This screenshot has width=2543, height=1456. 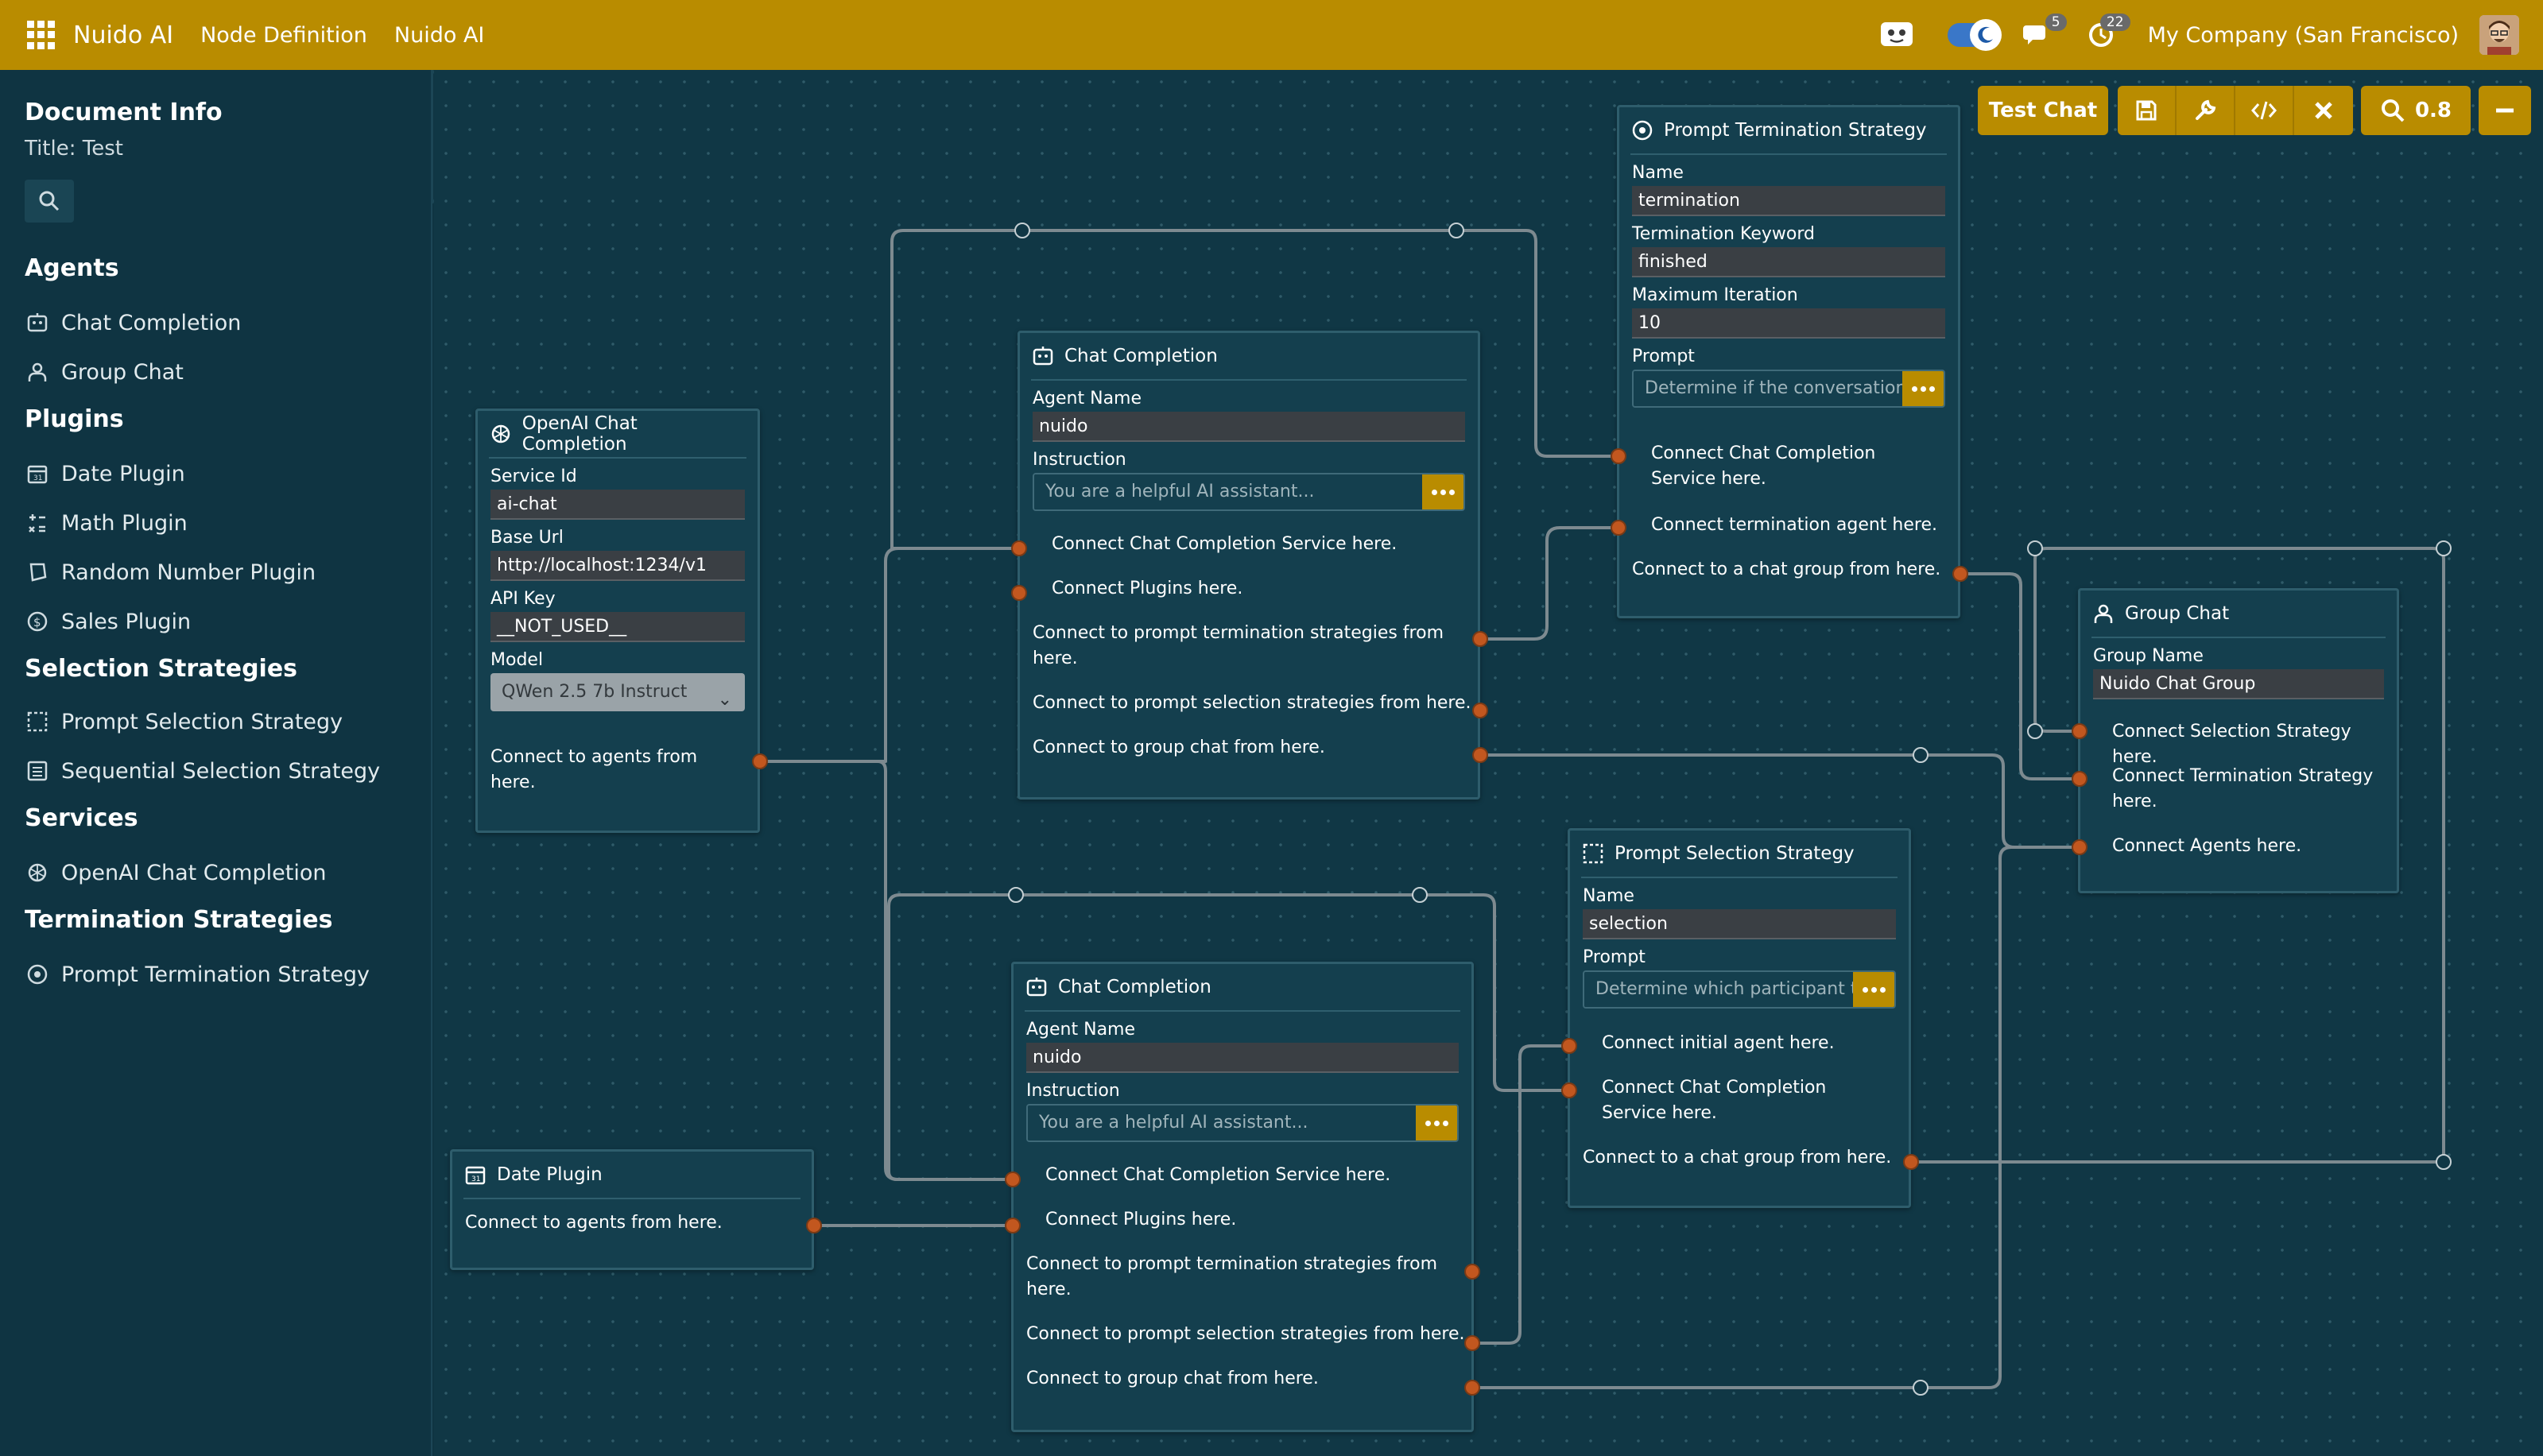 I want to click on selection-input-port, so click(x=2080, y=731).